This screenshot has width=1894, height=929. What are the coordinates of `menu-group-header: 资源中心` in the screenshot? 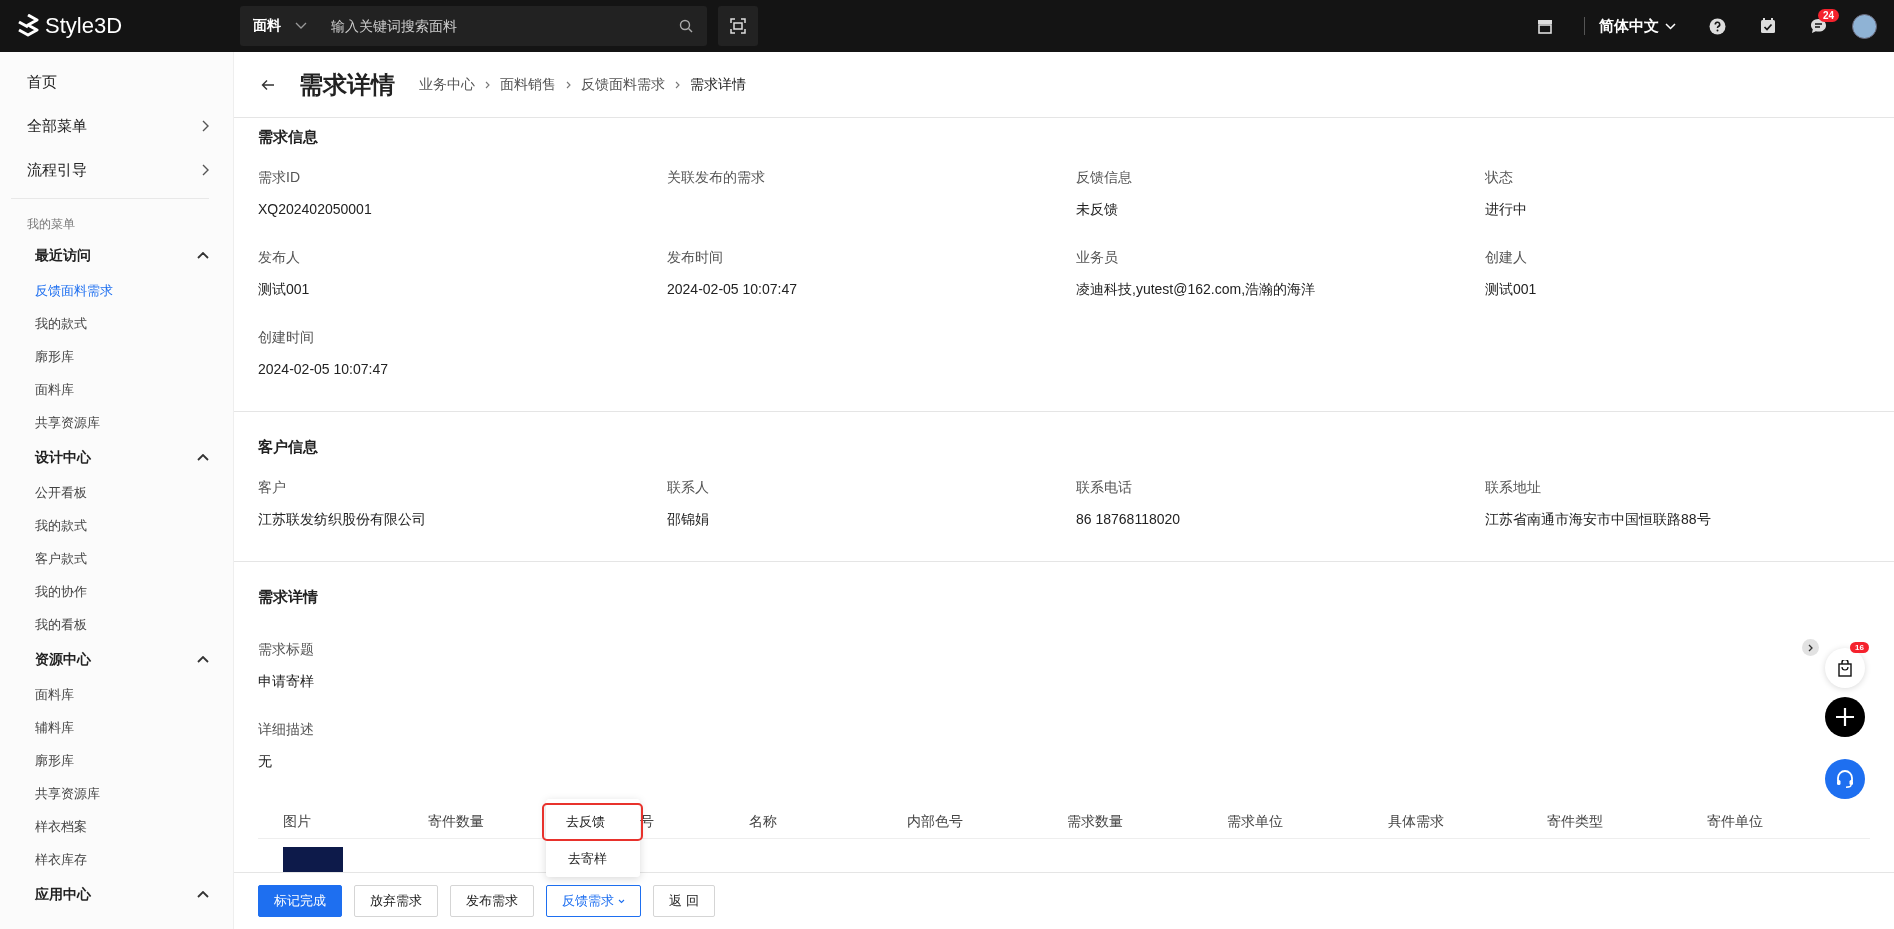 It's located at (116, 659).